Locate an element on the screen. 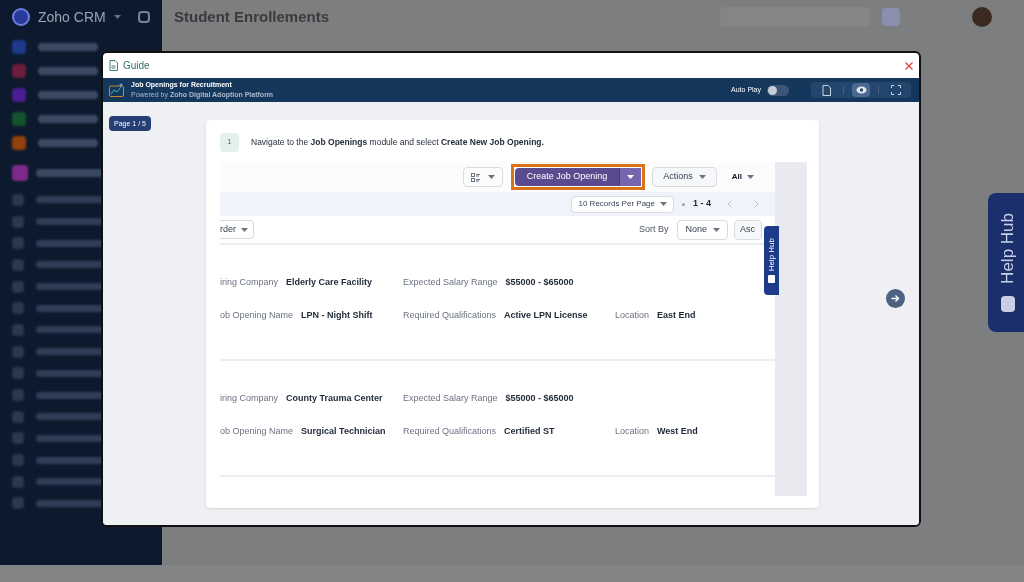 This screenshot has height=582, width=1024. avatar is located at coordinates (982, 17).